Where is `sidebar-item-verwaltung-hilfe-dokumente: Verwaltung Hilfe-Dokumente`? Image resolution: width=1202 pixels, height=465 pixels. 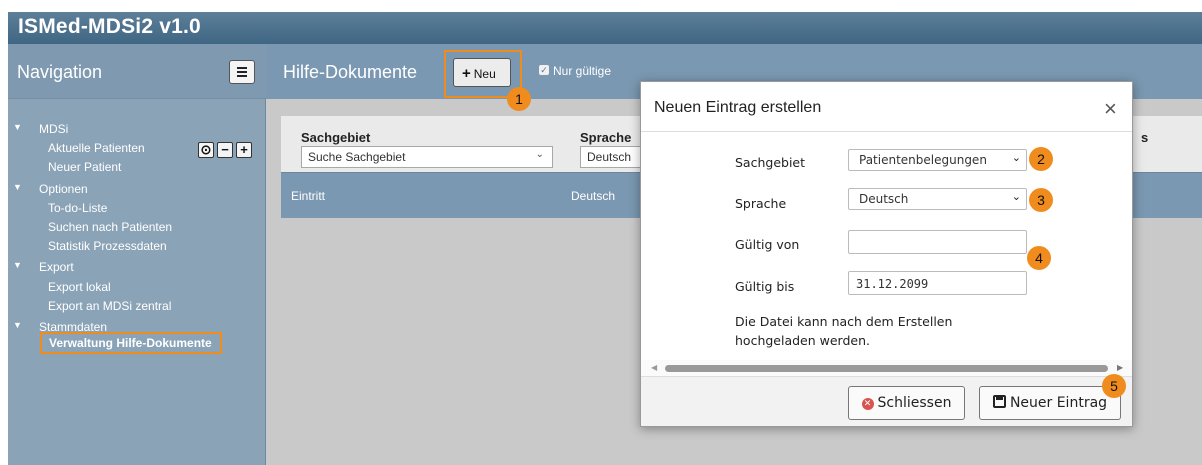 sidebar-item-verwaltung-hilfe-dokumente: Verwaltung Hilfe-Dokumente is located at coordinates (131, 343).